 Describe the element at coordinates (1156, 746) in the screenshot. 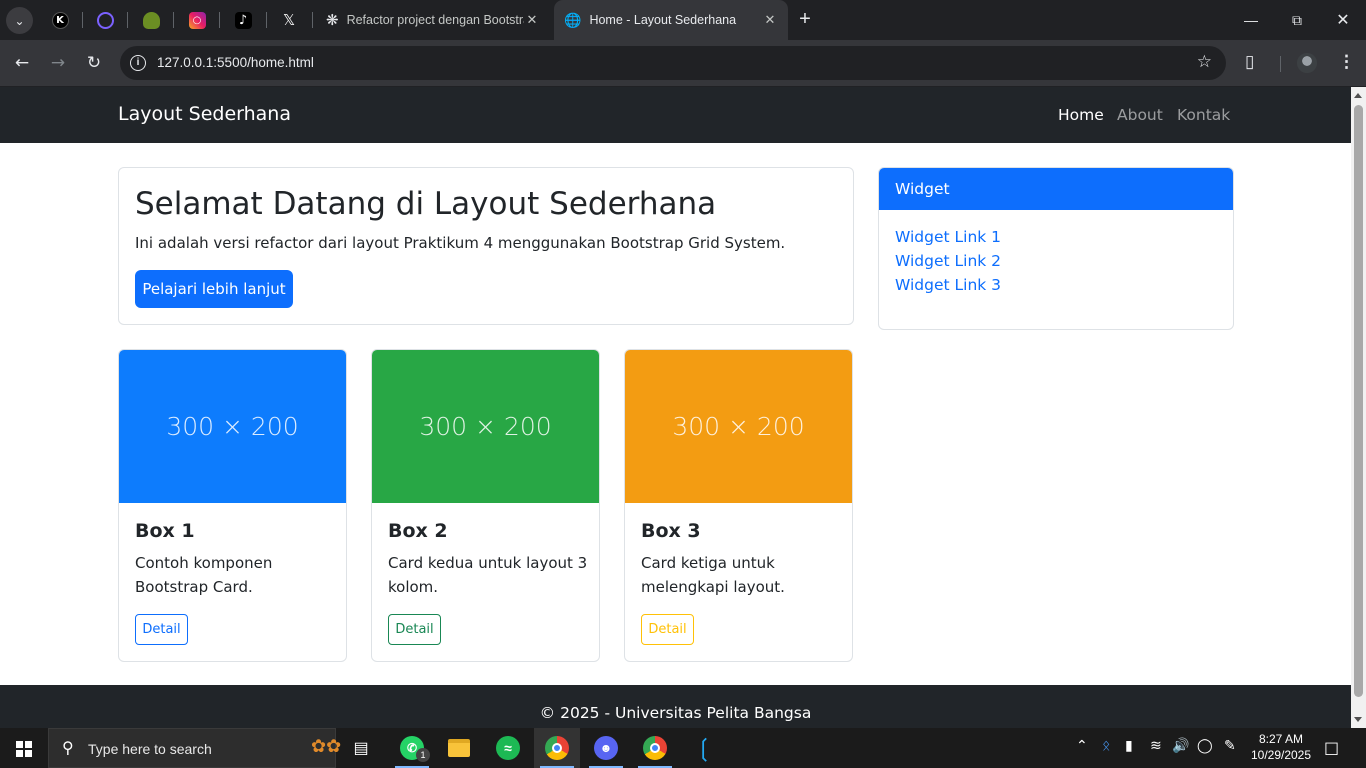

I see `wifi-icon: ≋` at that location.